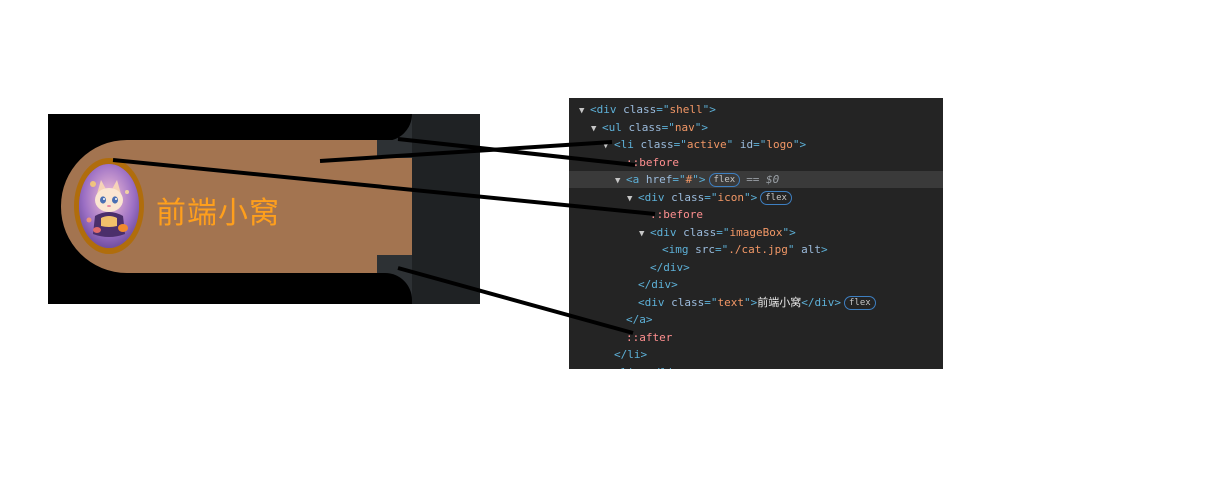 The height and width of the screenshot is (501, 1211). Describe the element at coordinates (515, 300) in the screenshot. I see `connector-after-to-bottom-curve` at that location.